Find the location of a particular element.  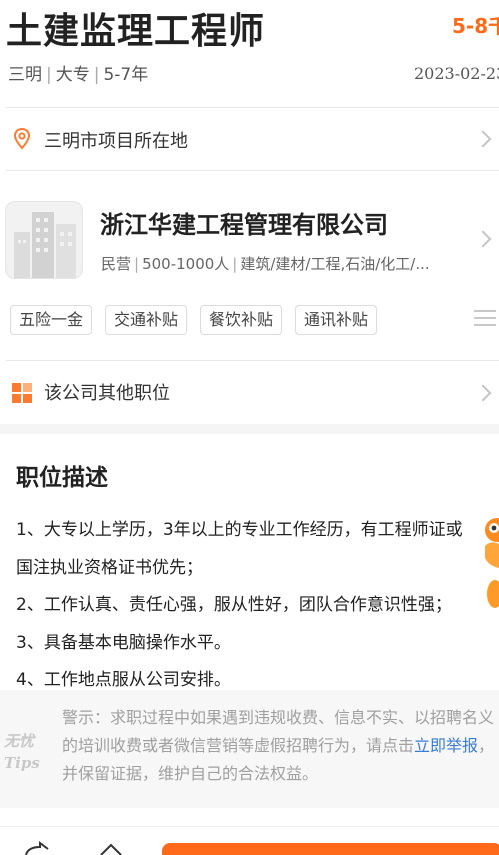

hamburger-menu-icon is located at coordinates (485, 319).